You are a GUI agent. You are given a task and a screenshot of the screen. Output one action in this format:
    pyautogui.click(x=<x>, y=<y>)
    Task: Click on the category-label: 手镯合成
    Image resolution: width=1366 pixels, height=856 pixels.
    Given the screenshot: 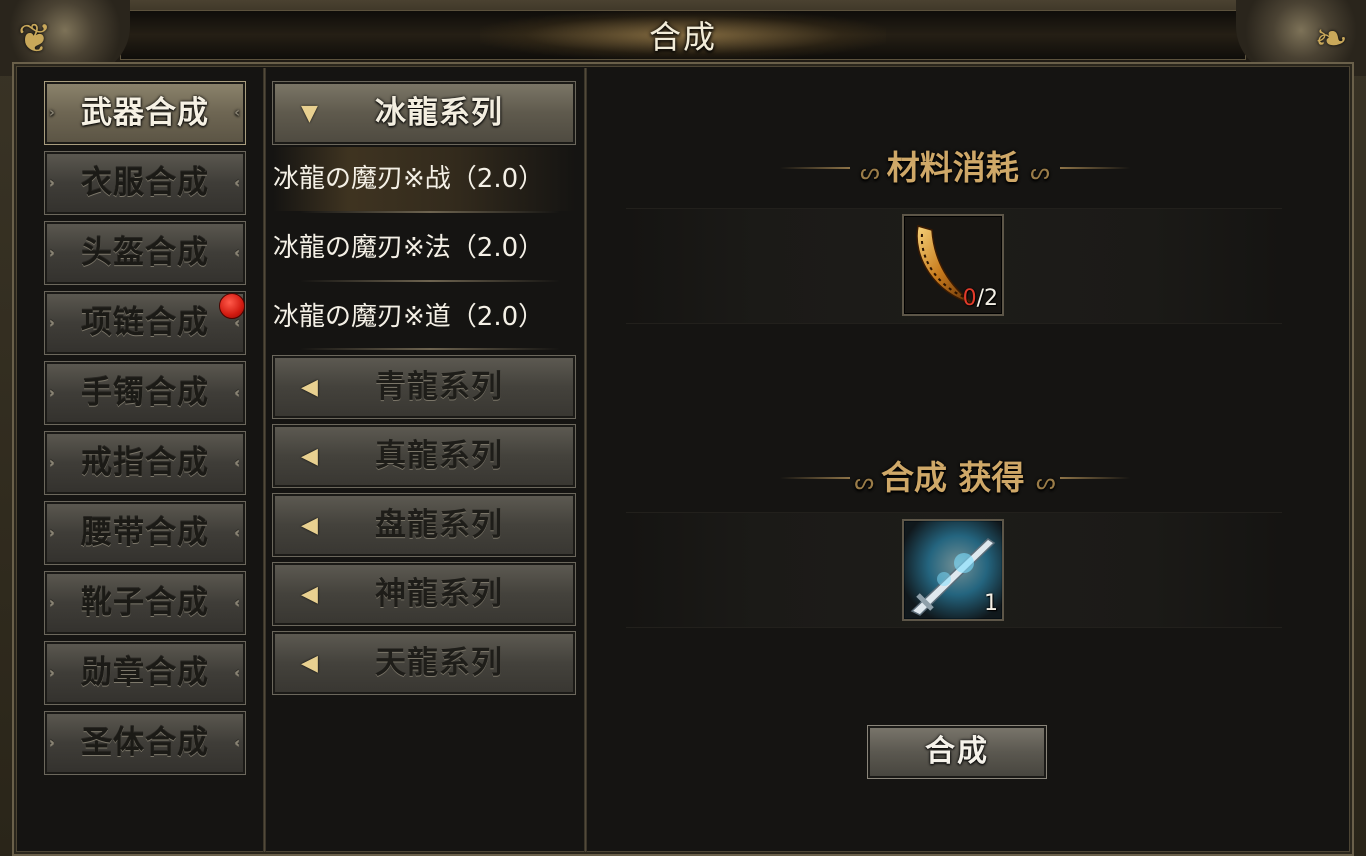 What is the action you would take?
    pyautogui.click(x=145, y=393)
    